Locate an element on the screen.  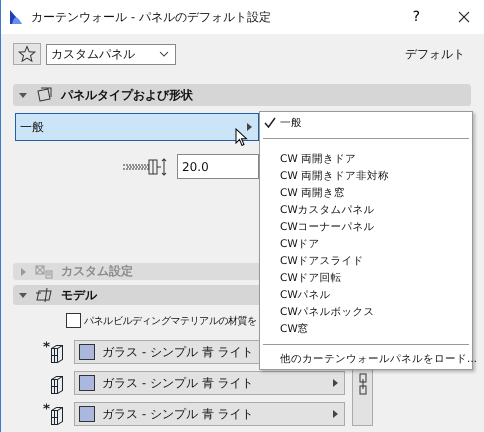
menu-item: CW窓 is located at coordinates (366, 329).